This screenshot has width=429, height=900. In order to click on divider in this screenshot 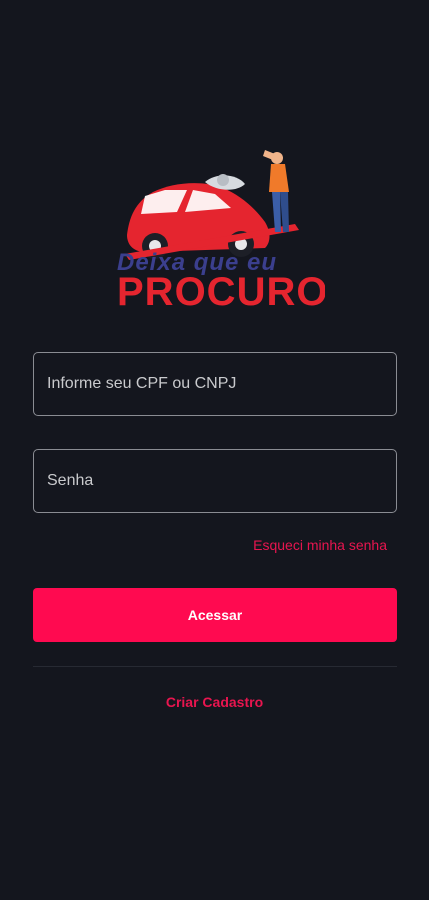, I will do `click(215, 666)`.